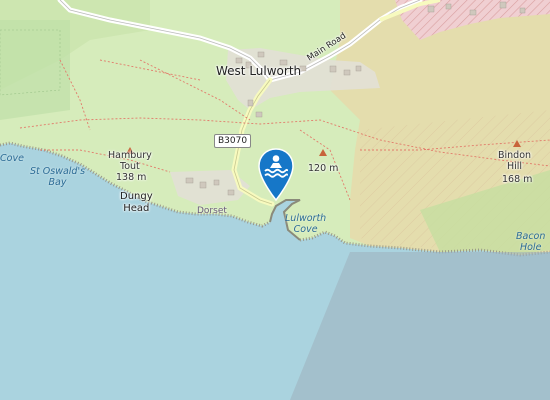 Image resolution: width=550 pixels, height=400 pixels. What do you see at coordinates (212, 211) in the screenshot?
I see `dorset-label: Dorset` at bounding box center [212, 211].